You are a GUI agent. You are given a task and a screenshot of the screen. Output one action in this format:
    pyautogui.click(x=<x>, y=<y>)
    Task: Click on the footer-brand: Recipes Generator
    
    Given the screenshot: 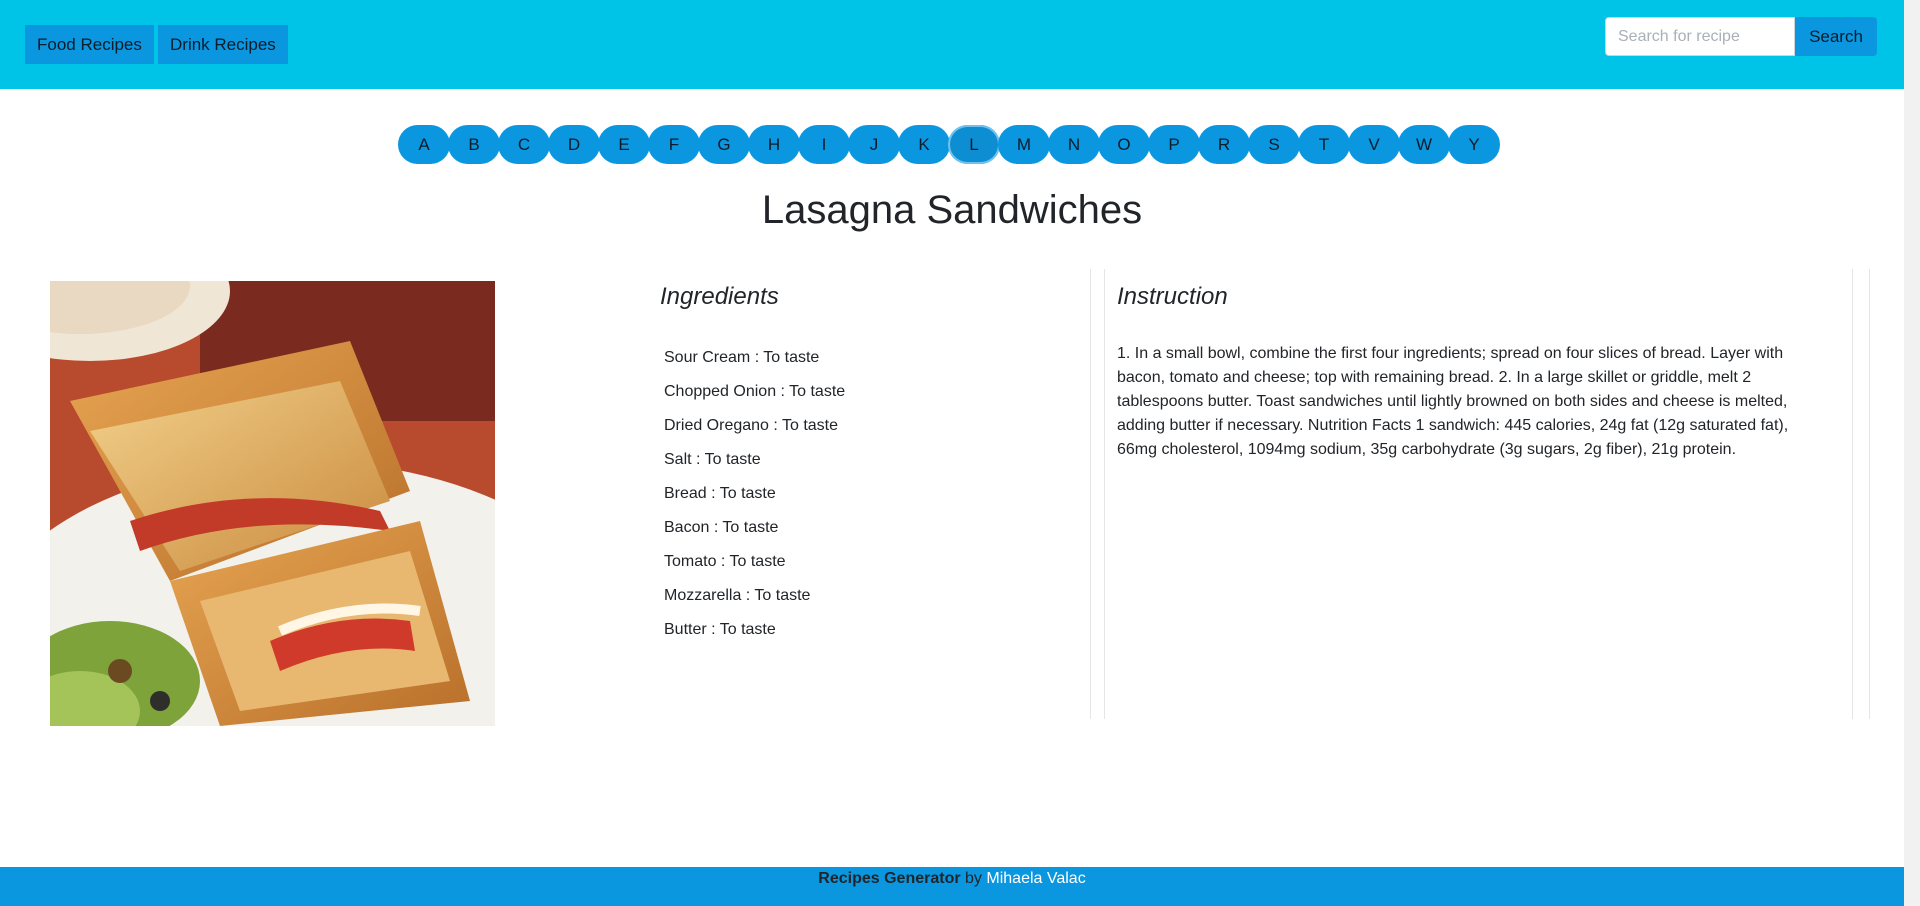 What is the action you would take?
    pyautogui.click(x=889, y=878)
    